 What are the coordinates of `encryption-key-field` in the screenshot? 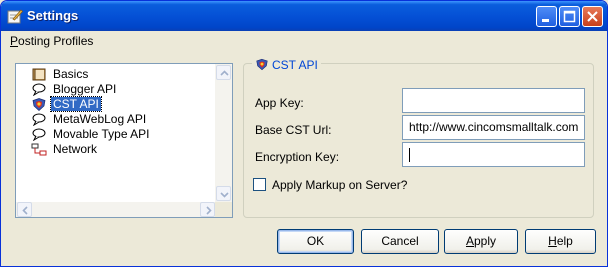 It's located at (493, 154).